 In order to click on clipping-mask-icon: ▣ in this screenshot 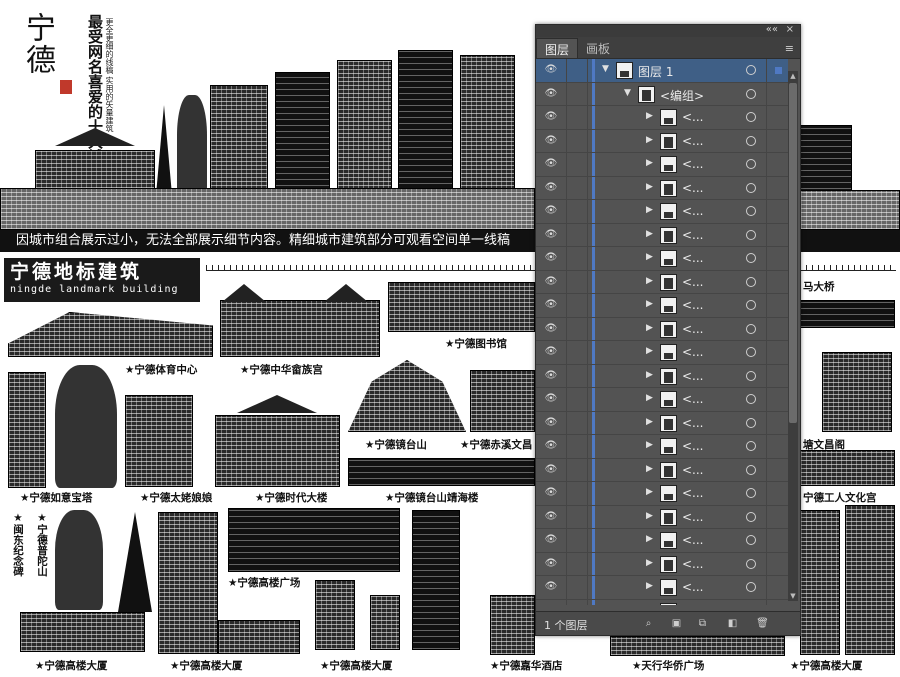, I will do `click(676, 623)`.